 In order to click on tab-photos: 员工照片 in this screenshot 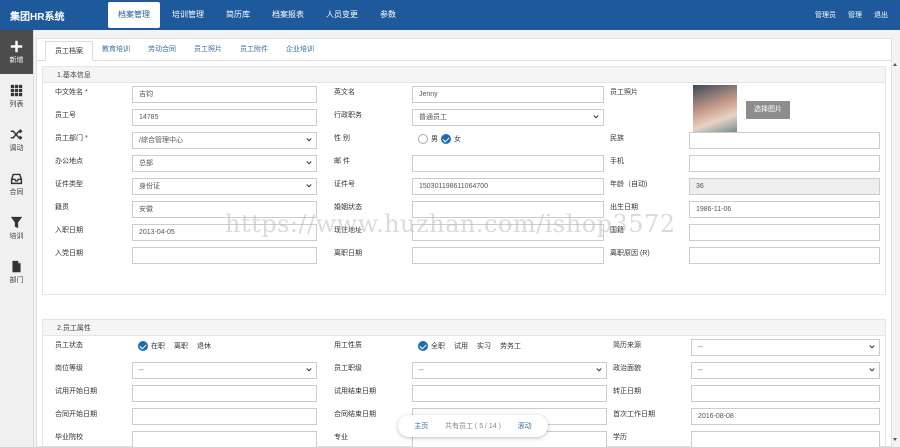, I will do `click(208, 50)`.